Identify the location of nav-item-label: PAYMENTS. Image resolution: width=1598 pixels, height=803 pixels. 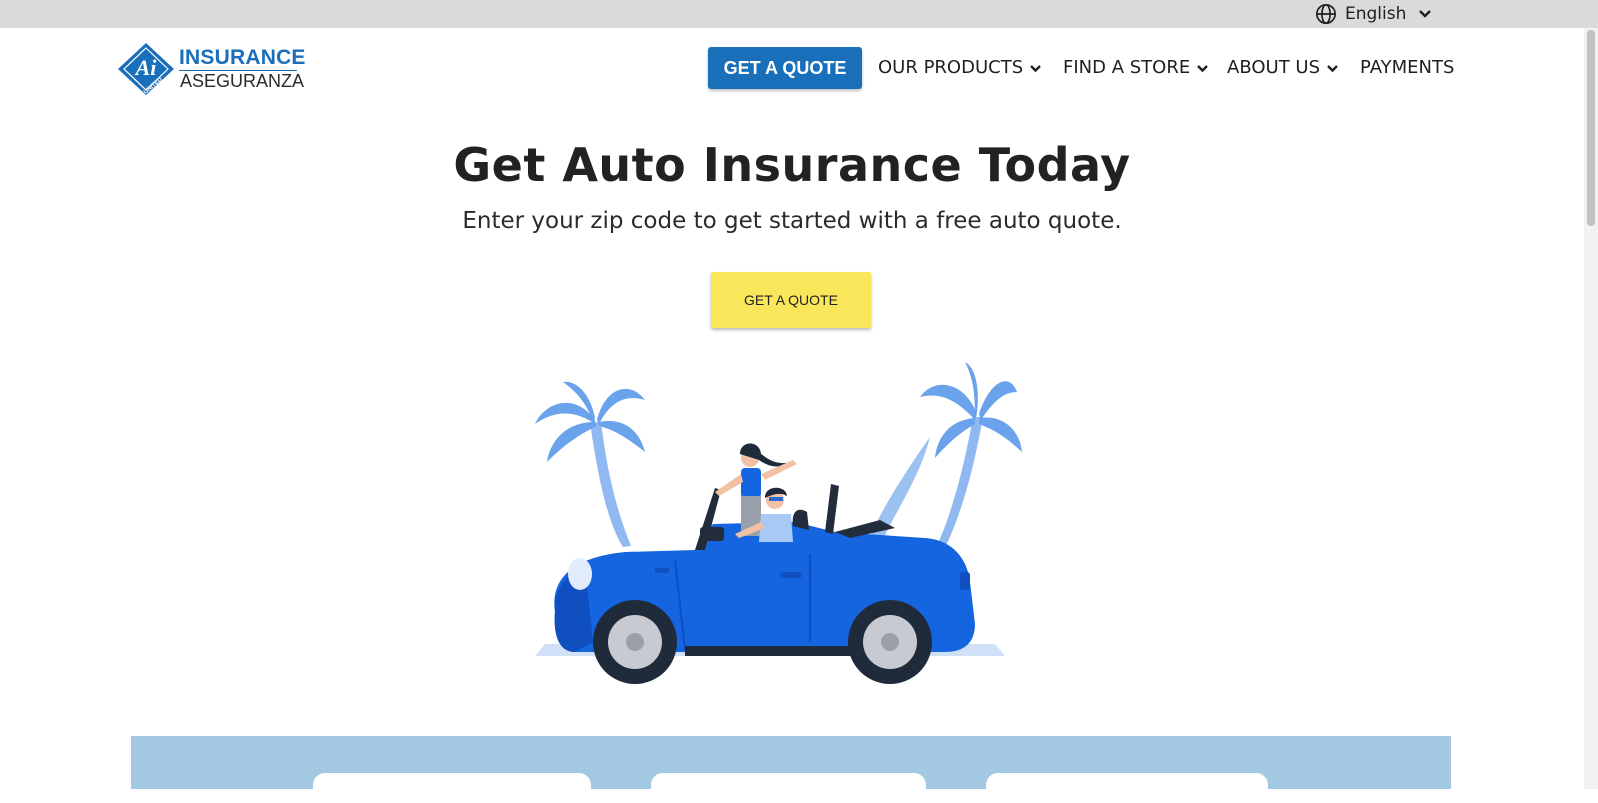
(1407, 67).